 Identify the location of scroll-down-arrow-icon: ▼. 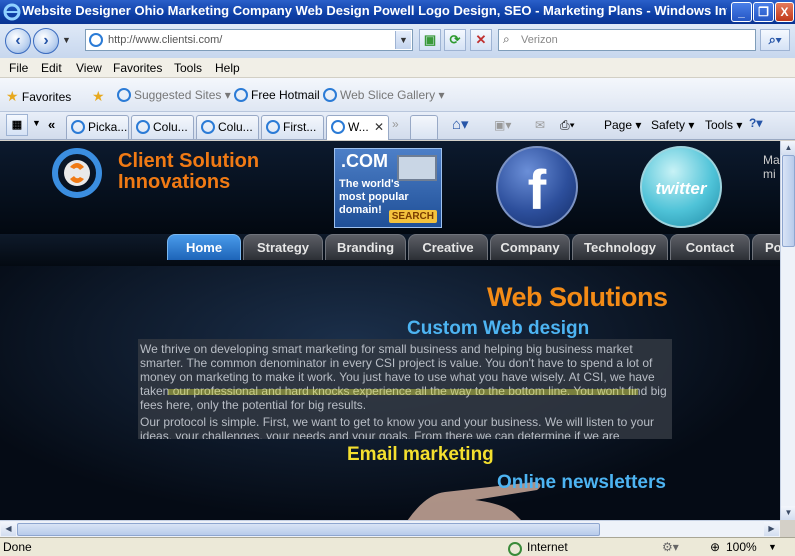
(788, 513).